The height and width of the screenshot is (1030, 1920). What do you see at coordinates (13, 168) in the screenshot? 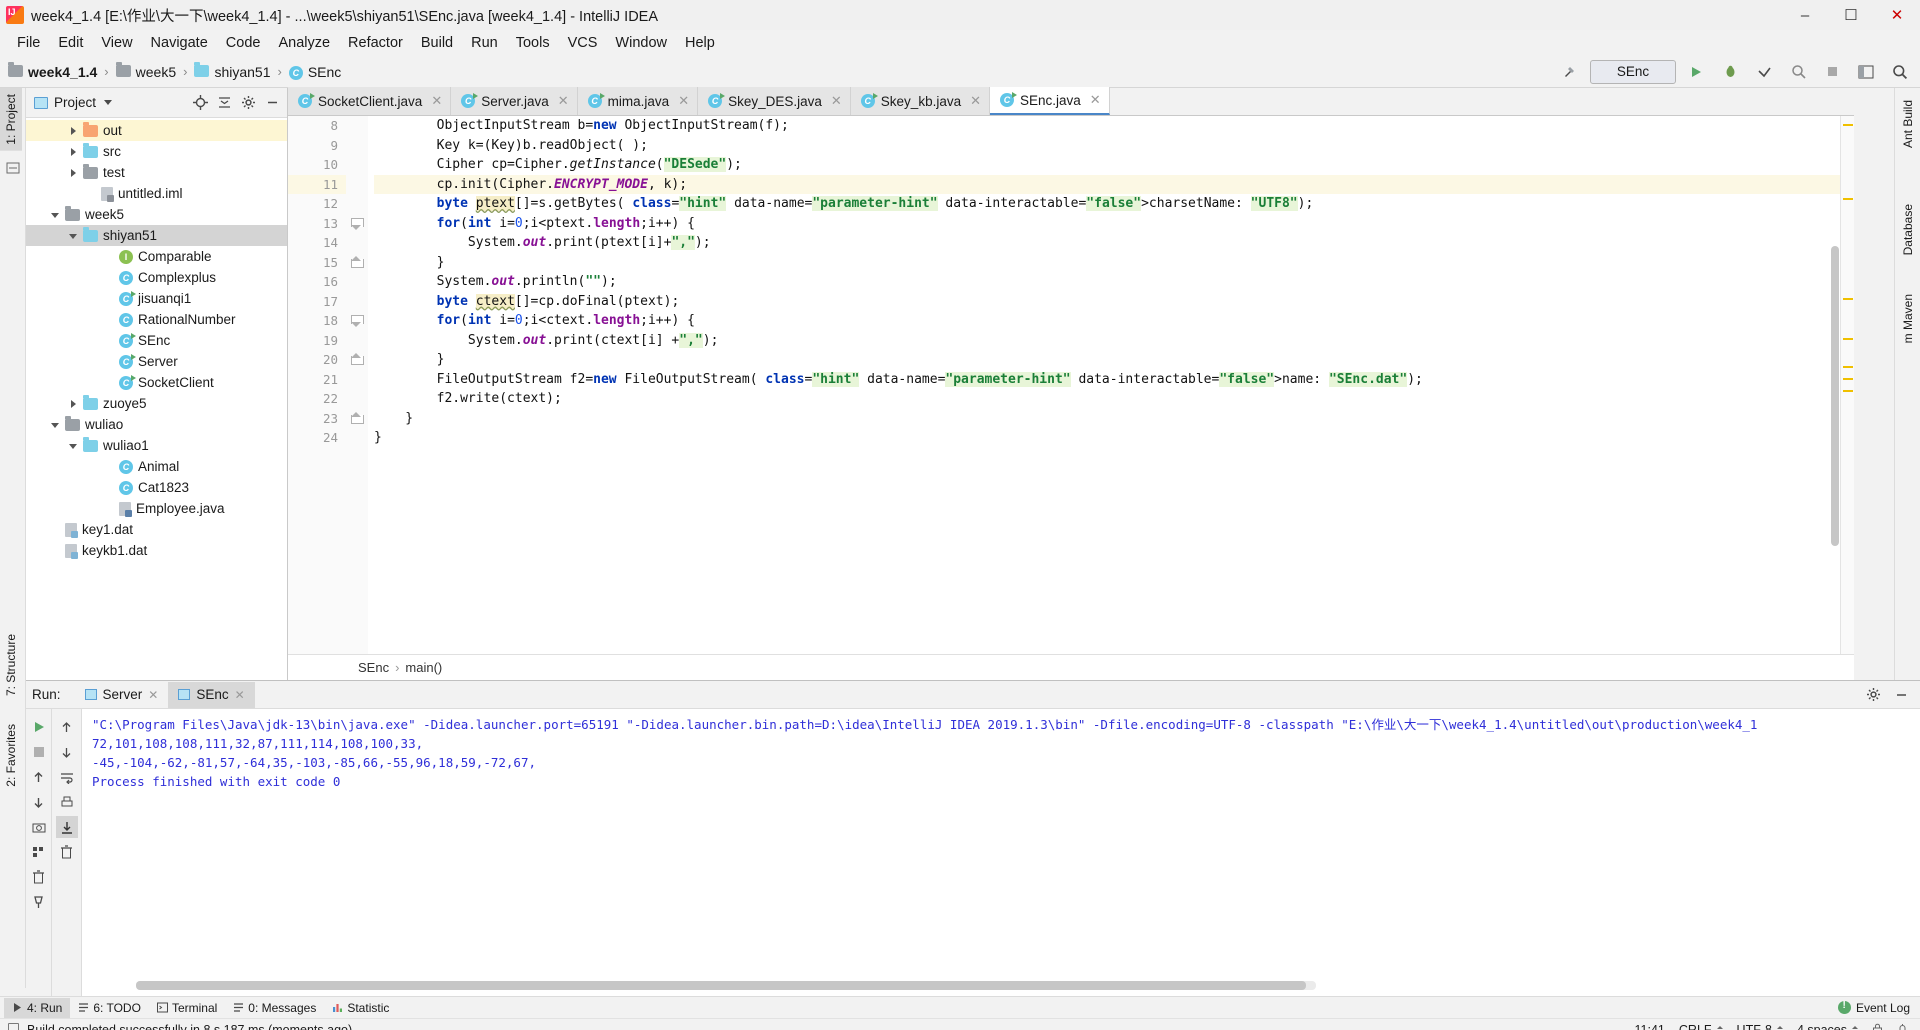
I see `commit-icon` at bounding box center [13, 168].